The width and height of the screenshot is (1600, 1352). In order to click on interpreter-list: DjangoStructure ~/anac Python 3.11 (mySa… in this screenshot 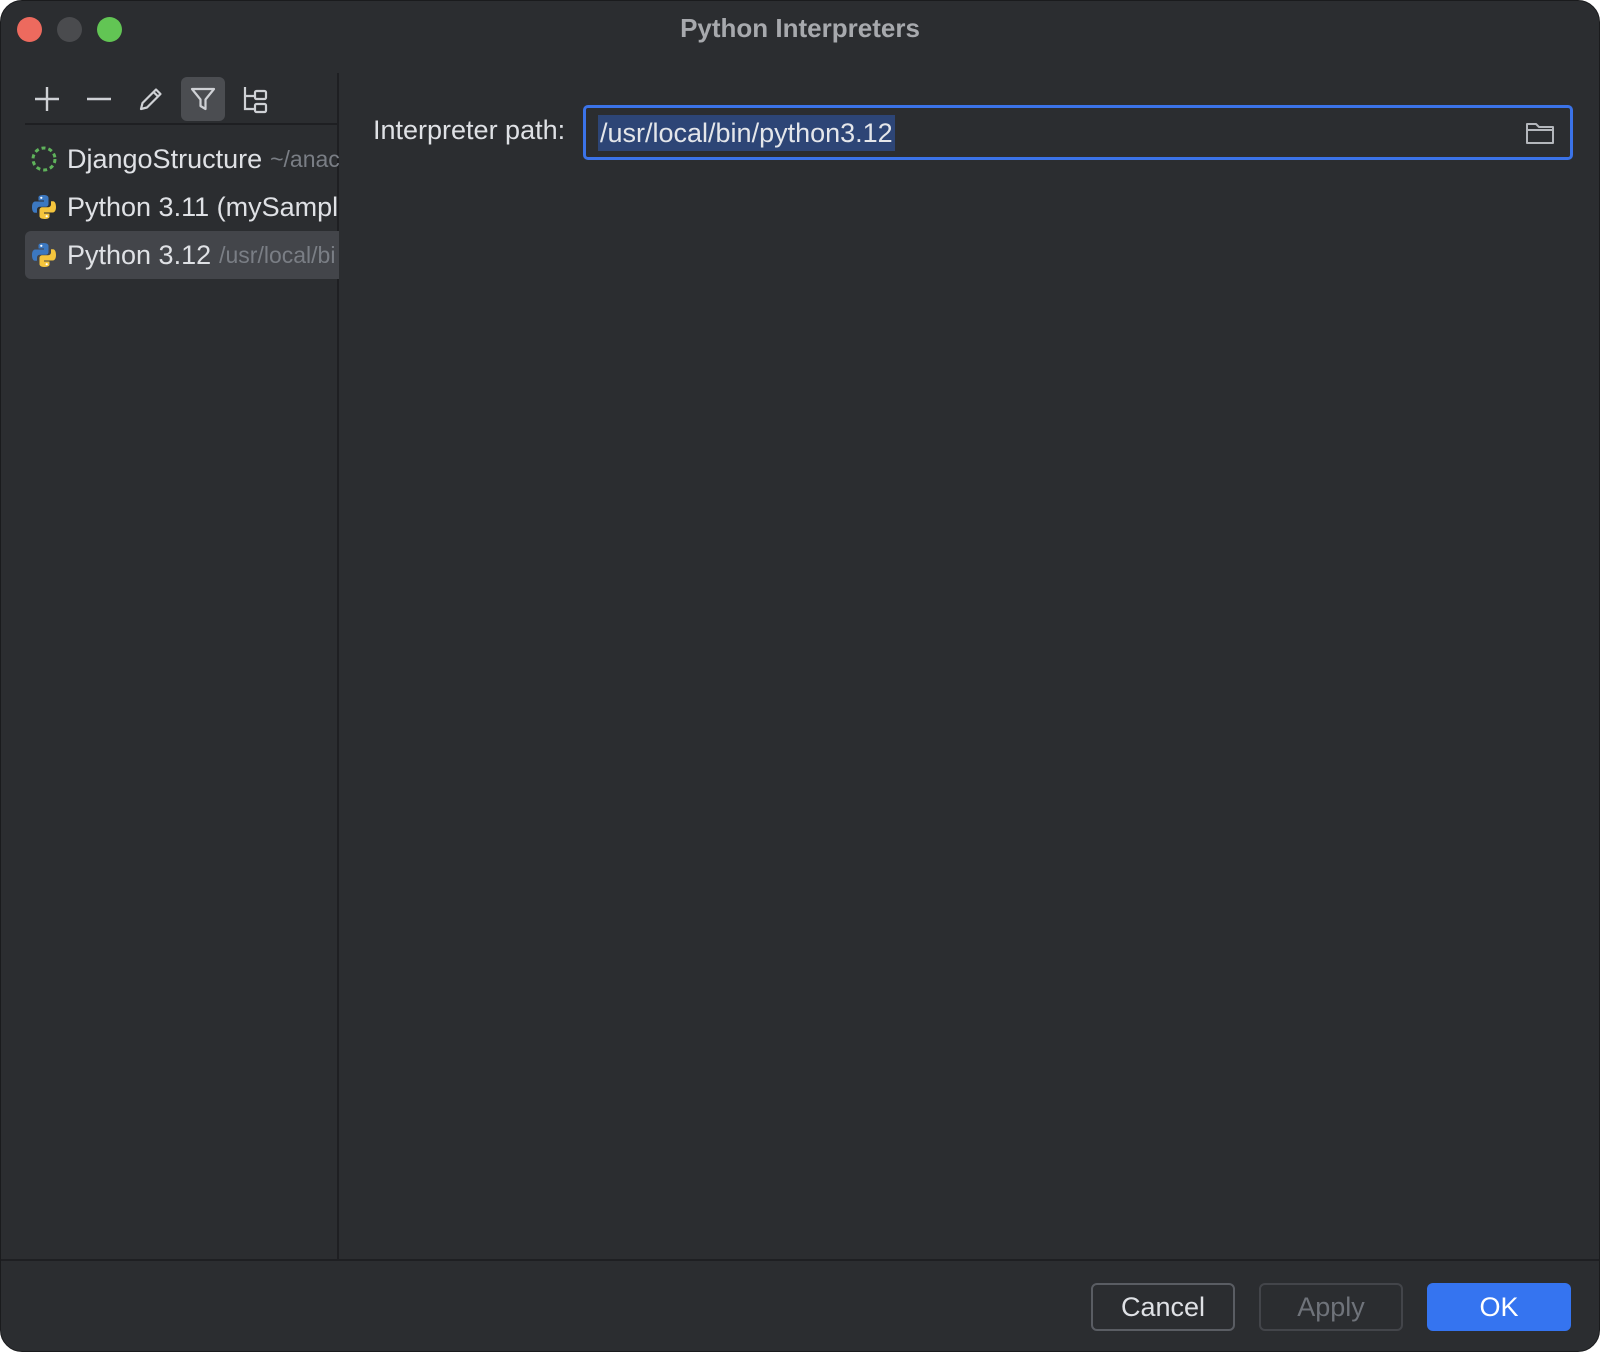, I will do `click(182, 207)`.